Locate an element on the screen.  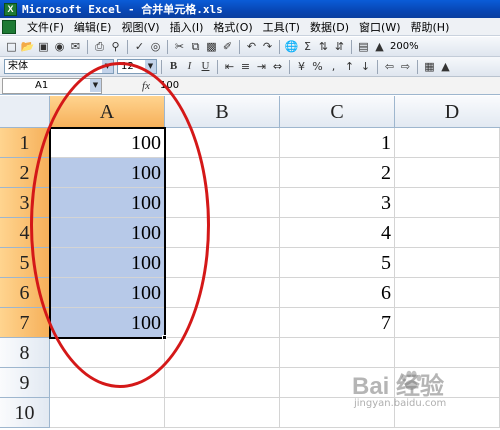
row-header-3: 3 is located at coordinates (25, 203).